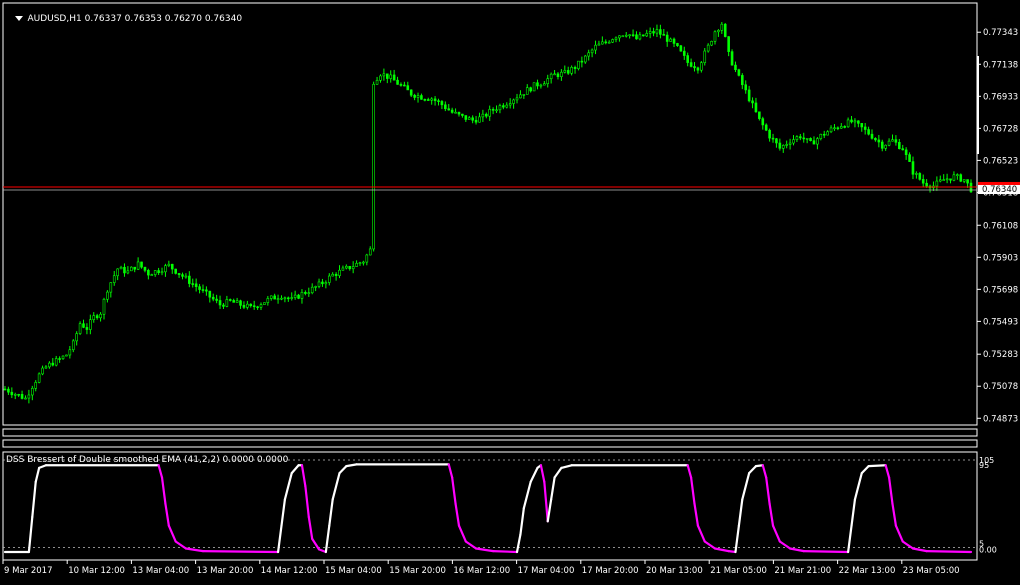 This screenshot has height=585, width=1020. I want to click on time-tick-label: 9 Mar 2017, so click(28, 571).